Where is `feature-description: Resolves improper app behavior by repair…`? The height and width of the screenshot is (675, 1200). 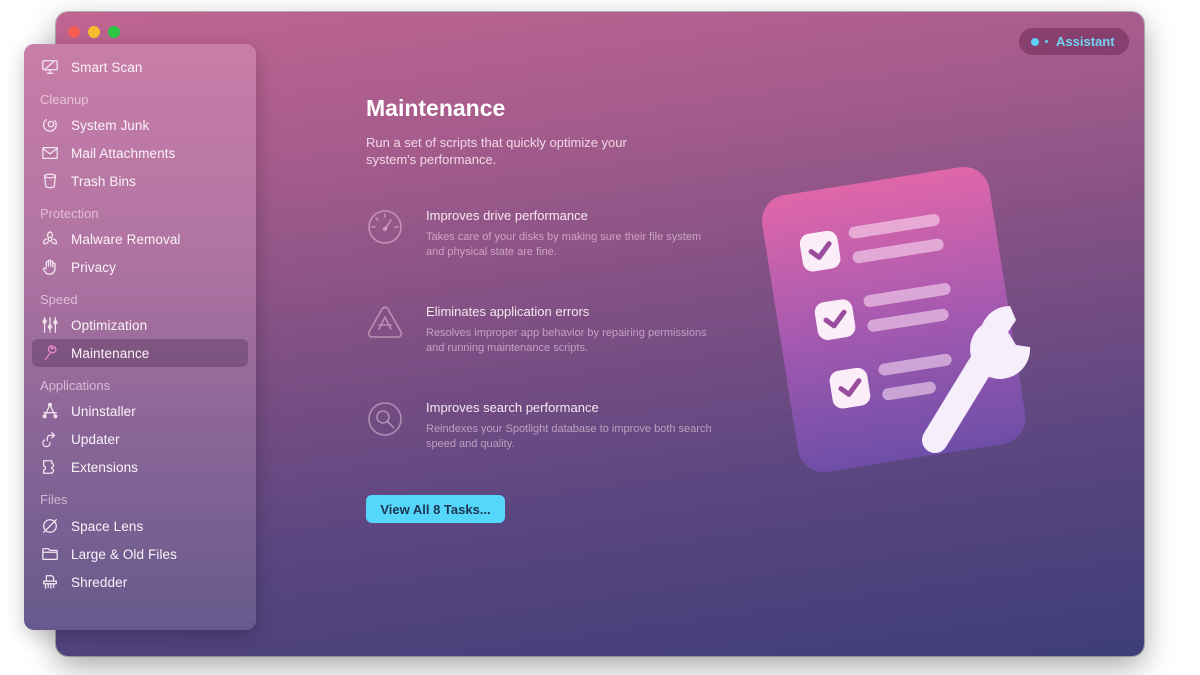 feature-description: Resolves improper app behavior by repair… is located at coordinates (566, 340).